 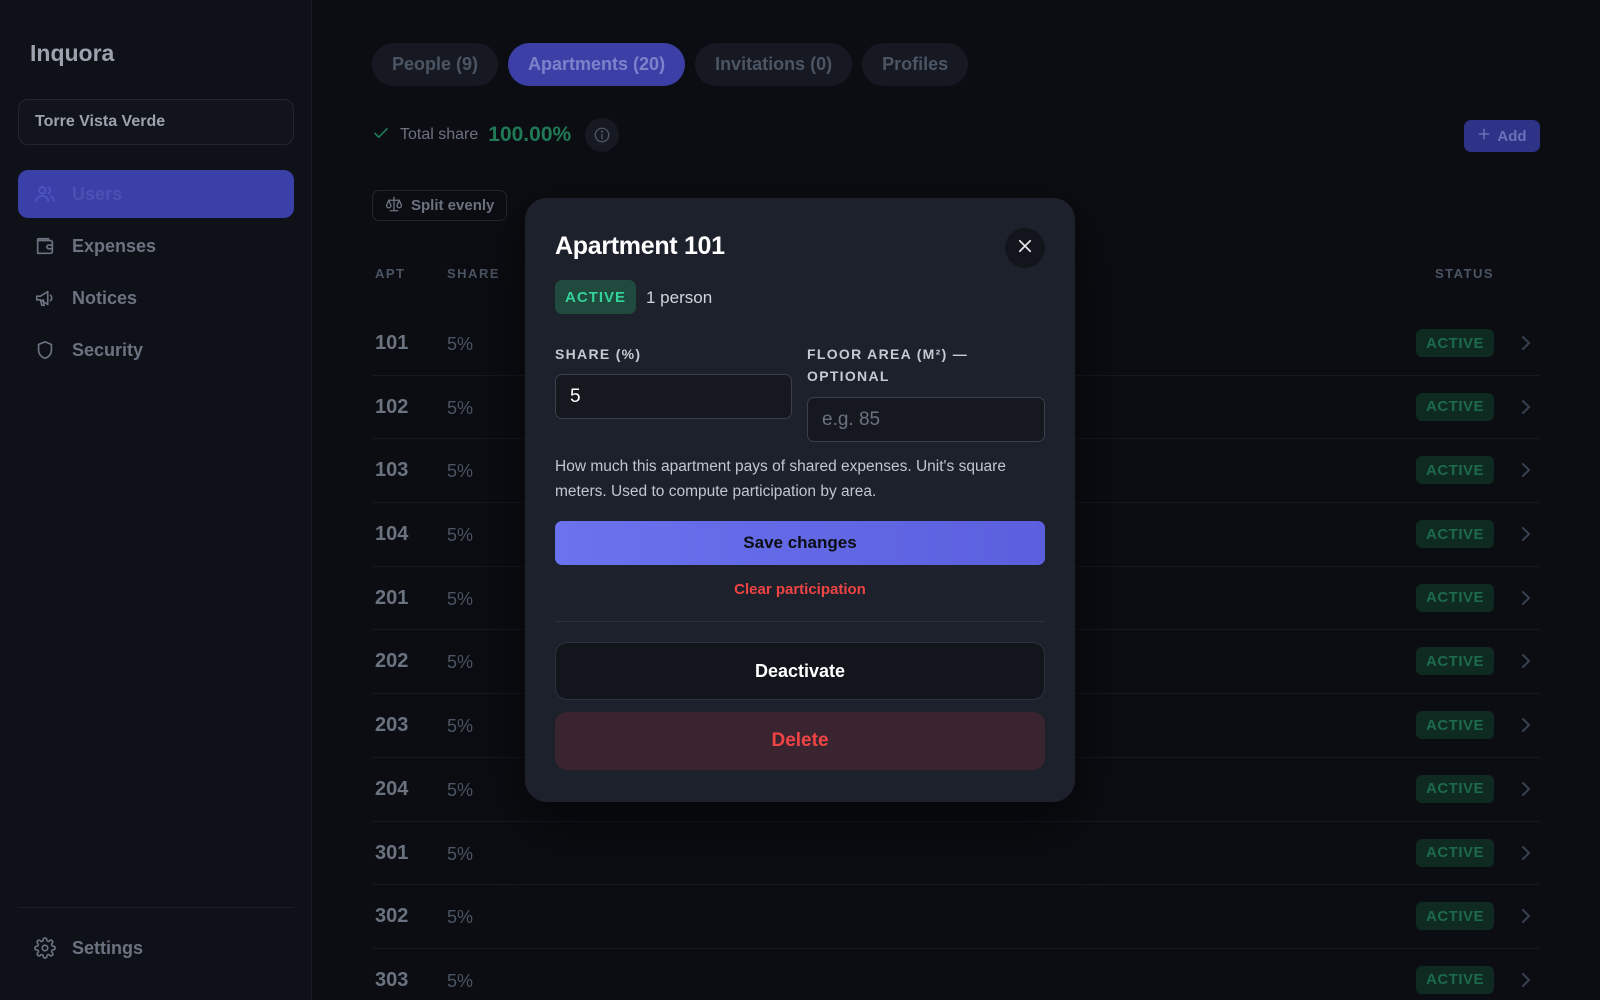 What do you see at coordinates (108, 947) in the screenshot?
I see `sidebar-item-label: Settings` at bounding box center [108, 947].